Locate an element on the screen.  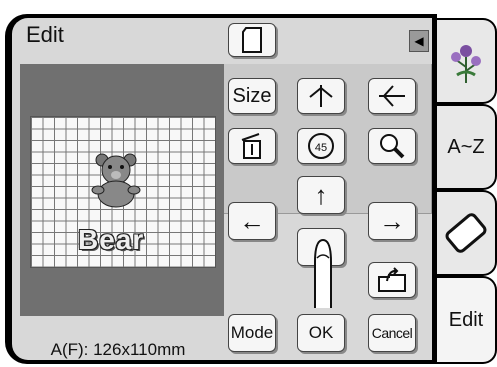
new-page-button is located at coordinates (252, 40).